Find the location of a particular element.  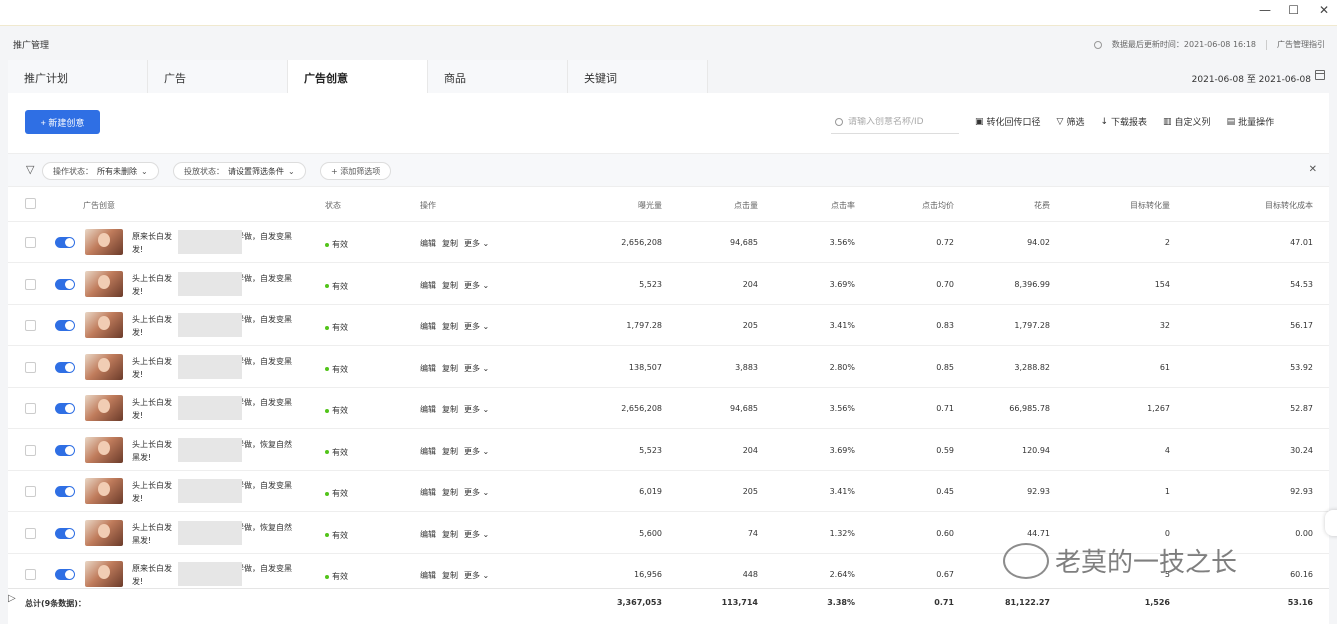

filter-button: ▽ 筛选 is located at coordinates (1071, 122).